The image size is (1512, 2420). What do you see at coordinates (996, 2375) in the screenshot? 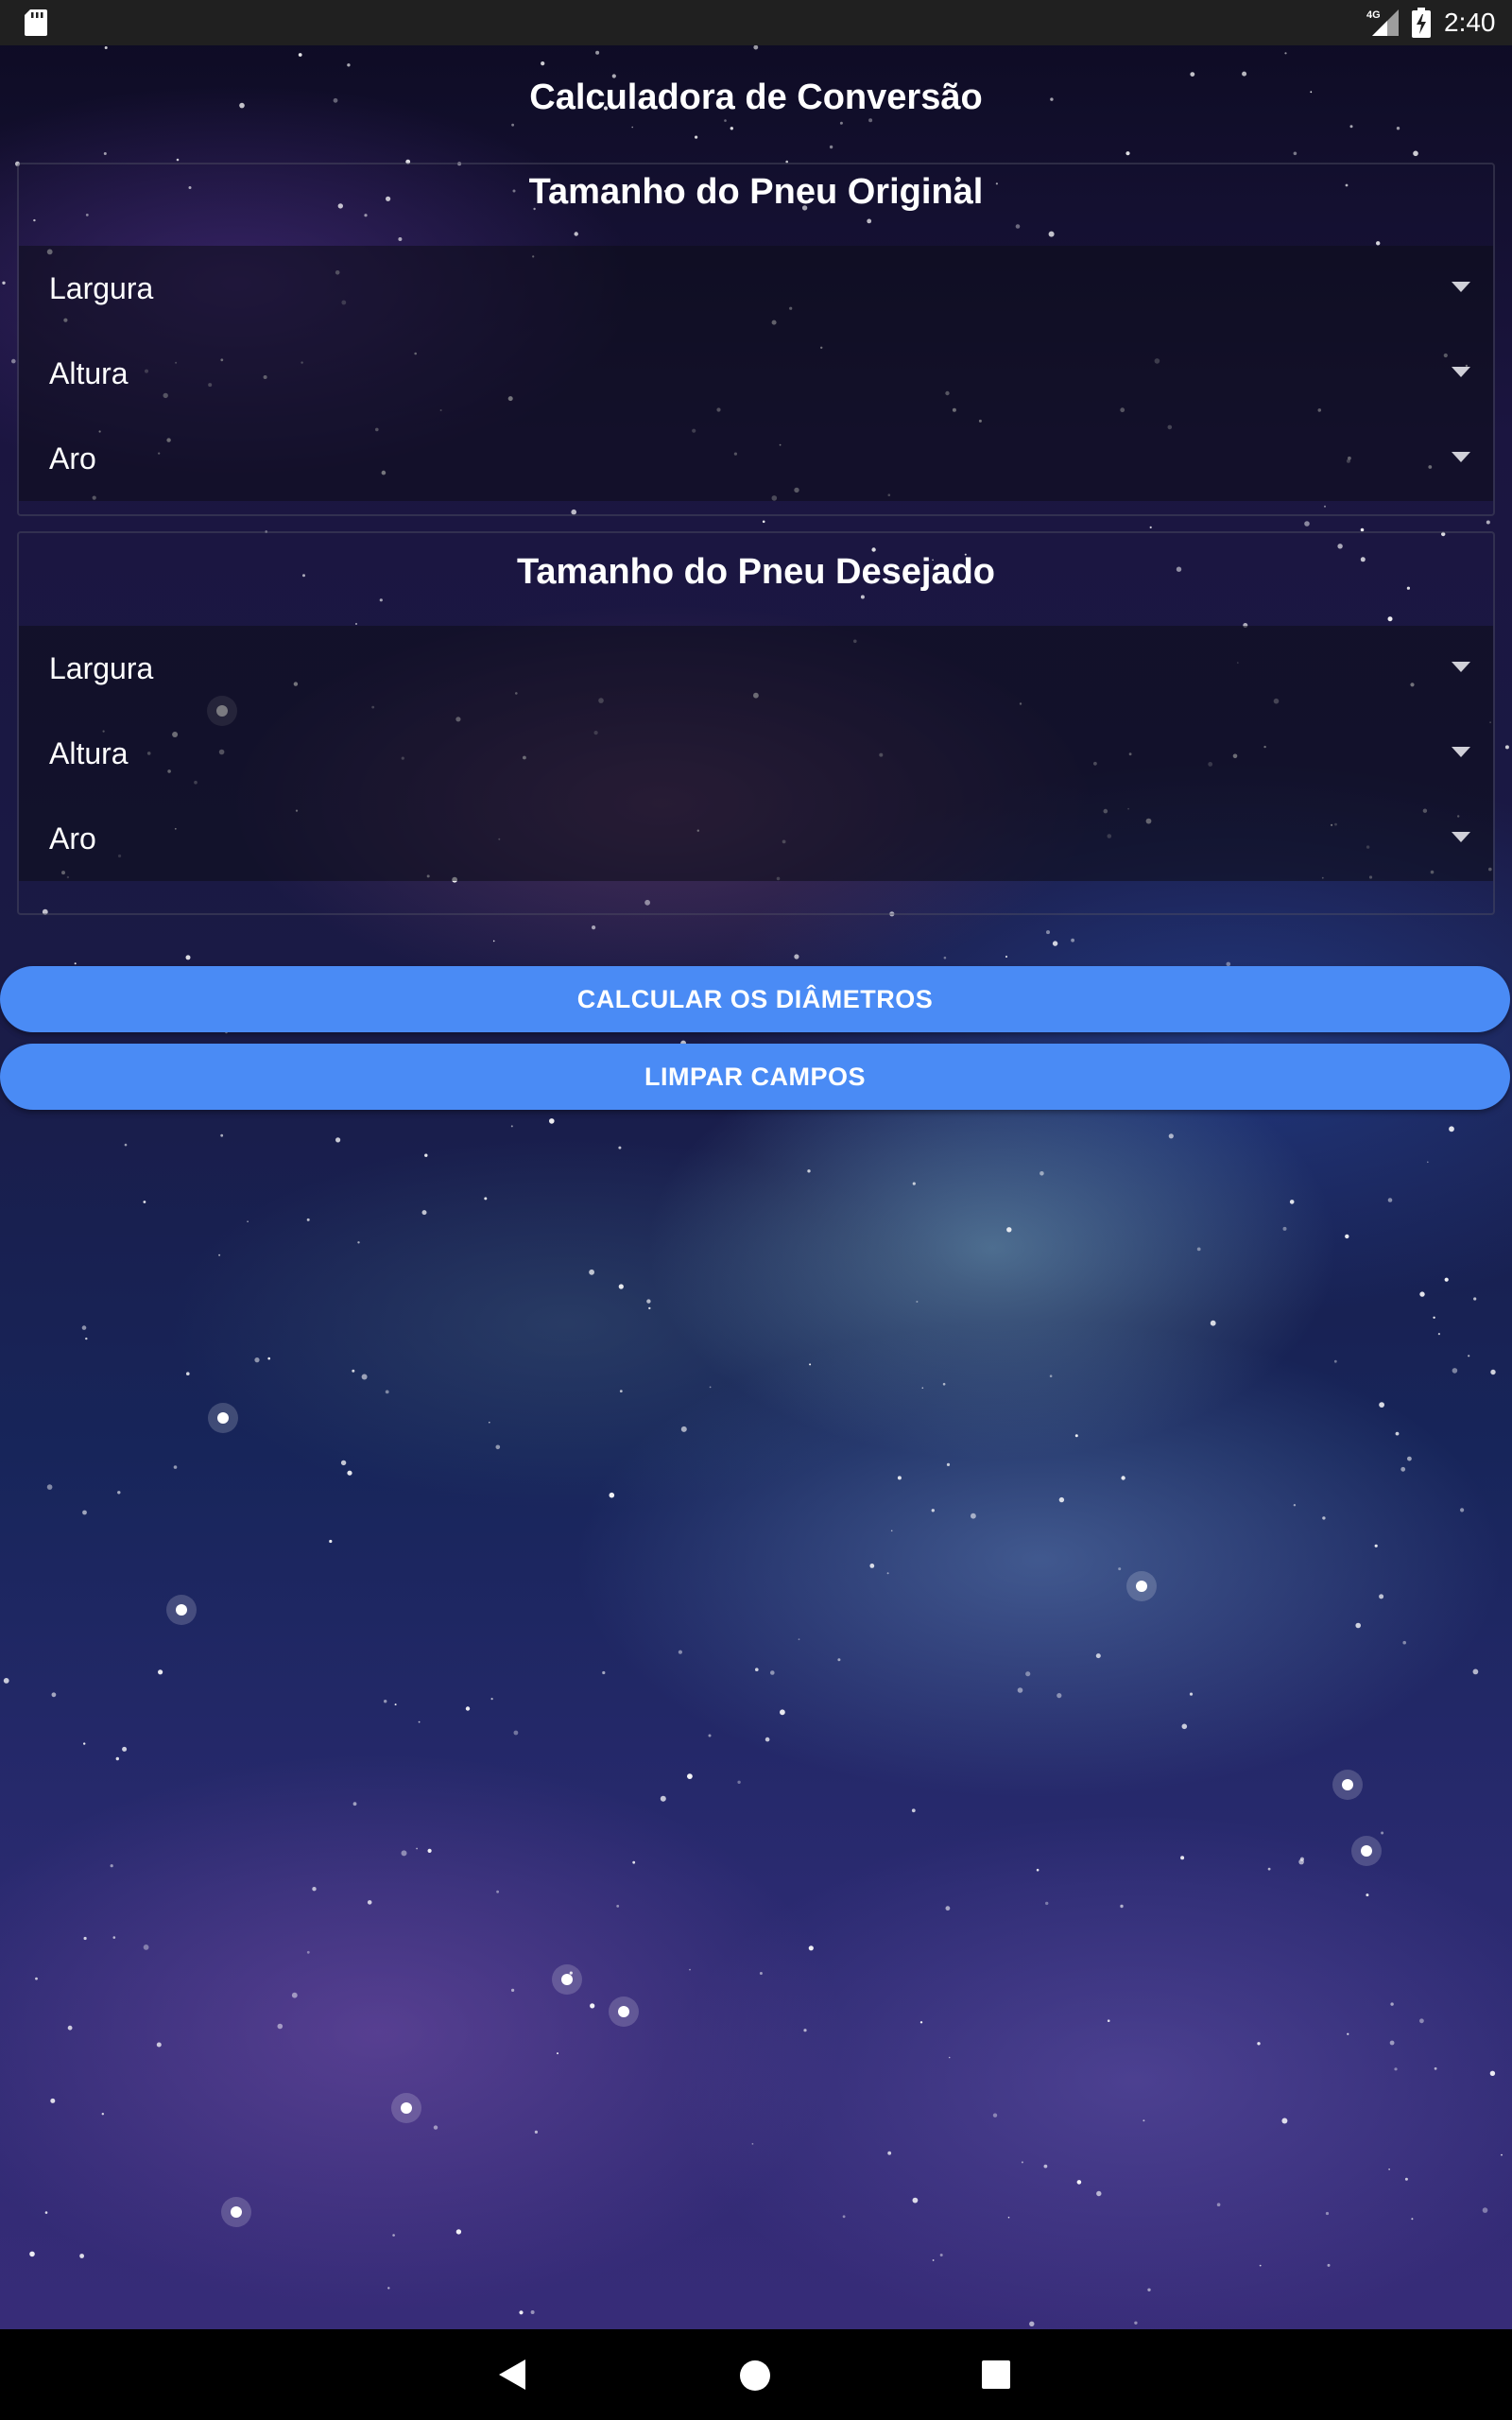
I see `recents-icon` at bounding box center [996, 2375].